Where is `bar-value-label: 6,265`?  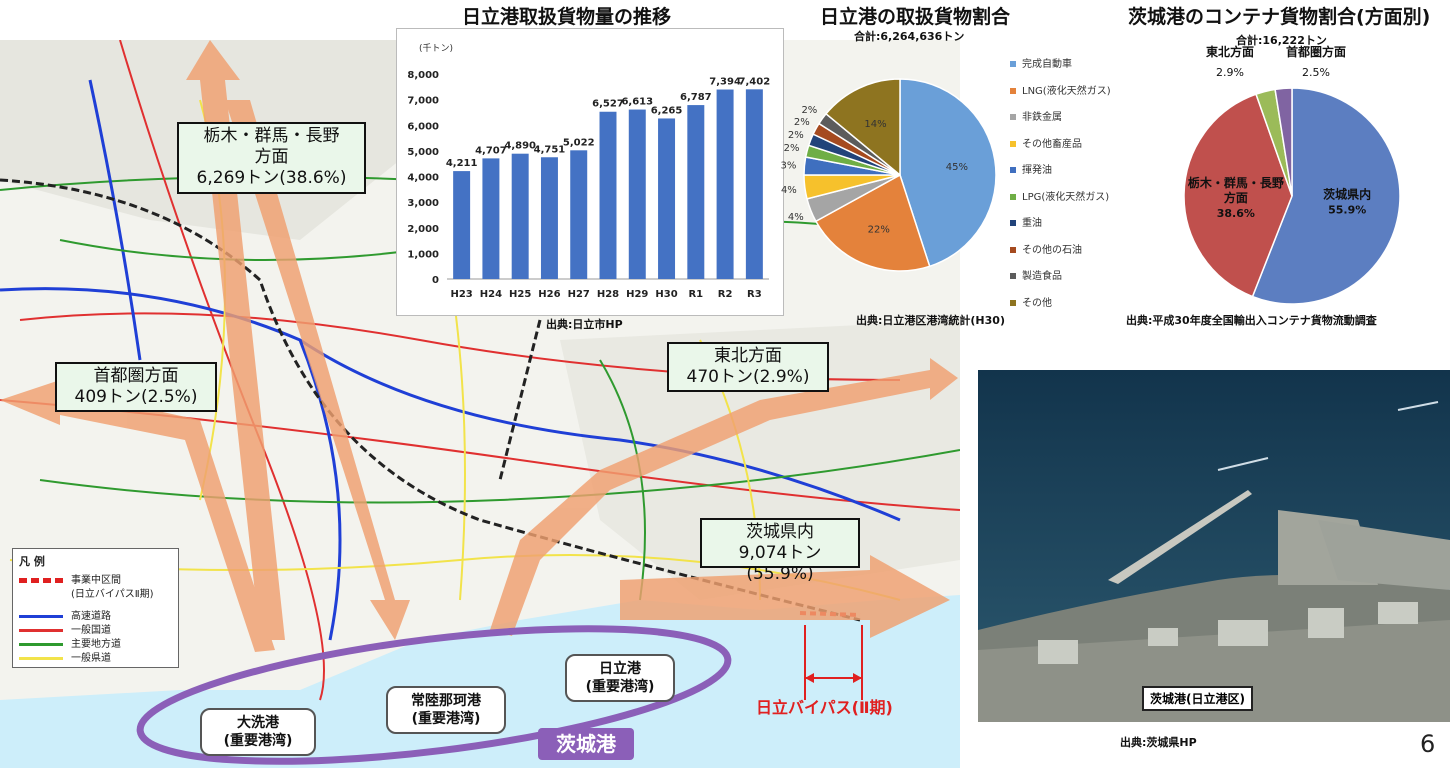 bar-value-label: 6,265 is located at coordinates (667, 110).